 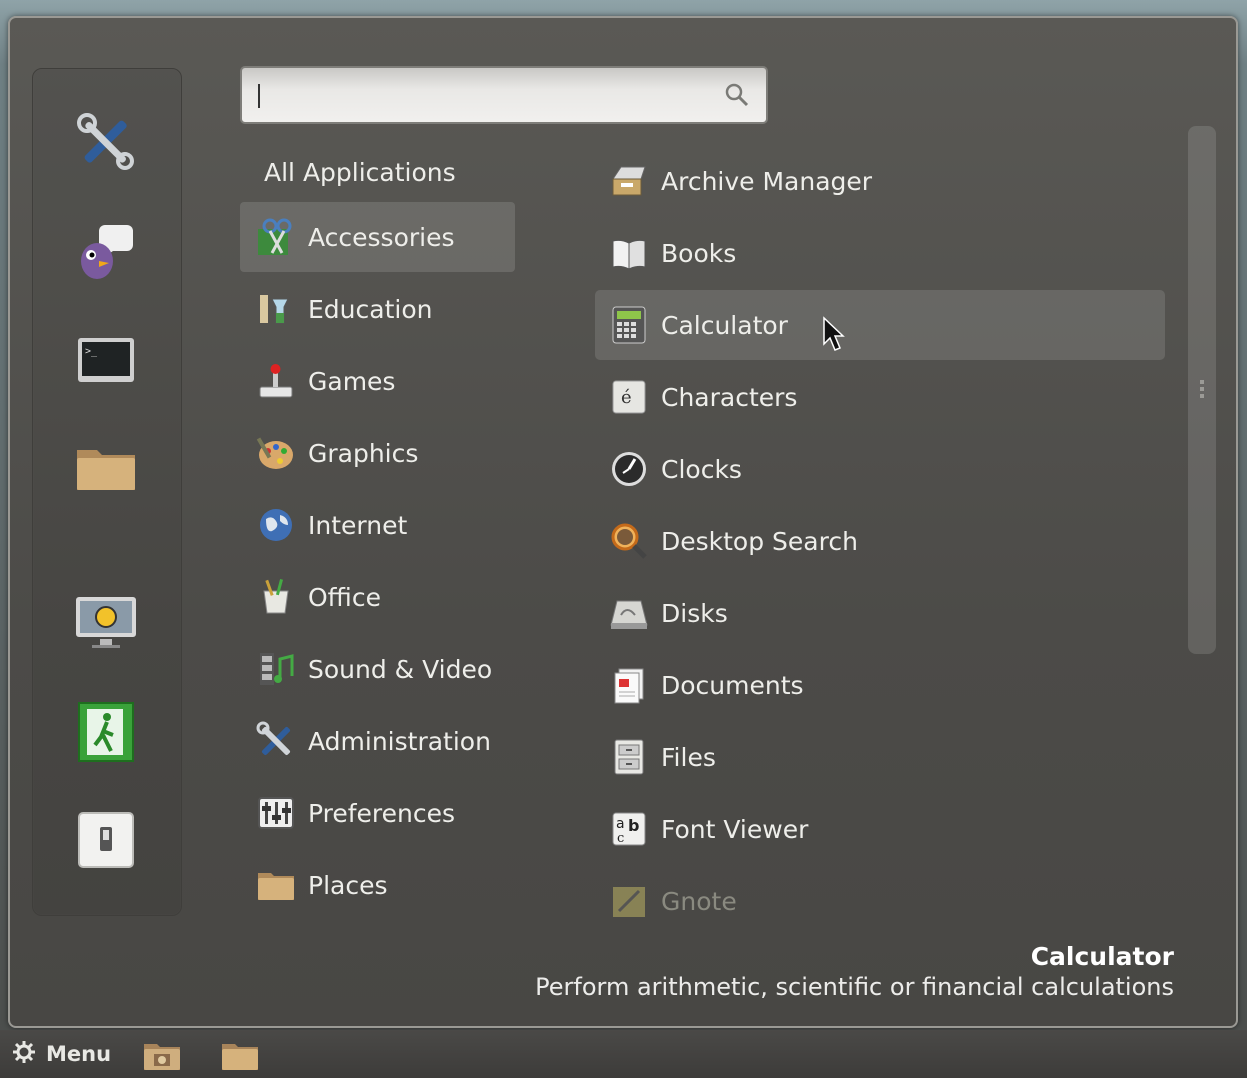 What do you see at coordinates (276, 669) in the screenshot?
I see `sound-video-icon` at bounding box center [276, 669].